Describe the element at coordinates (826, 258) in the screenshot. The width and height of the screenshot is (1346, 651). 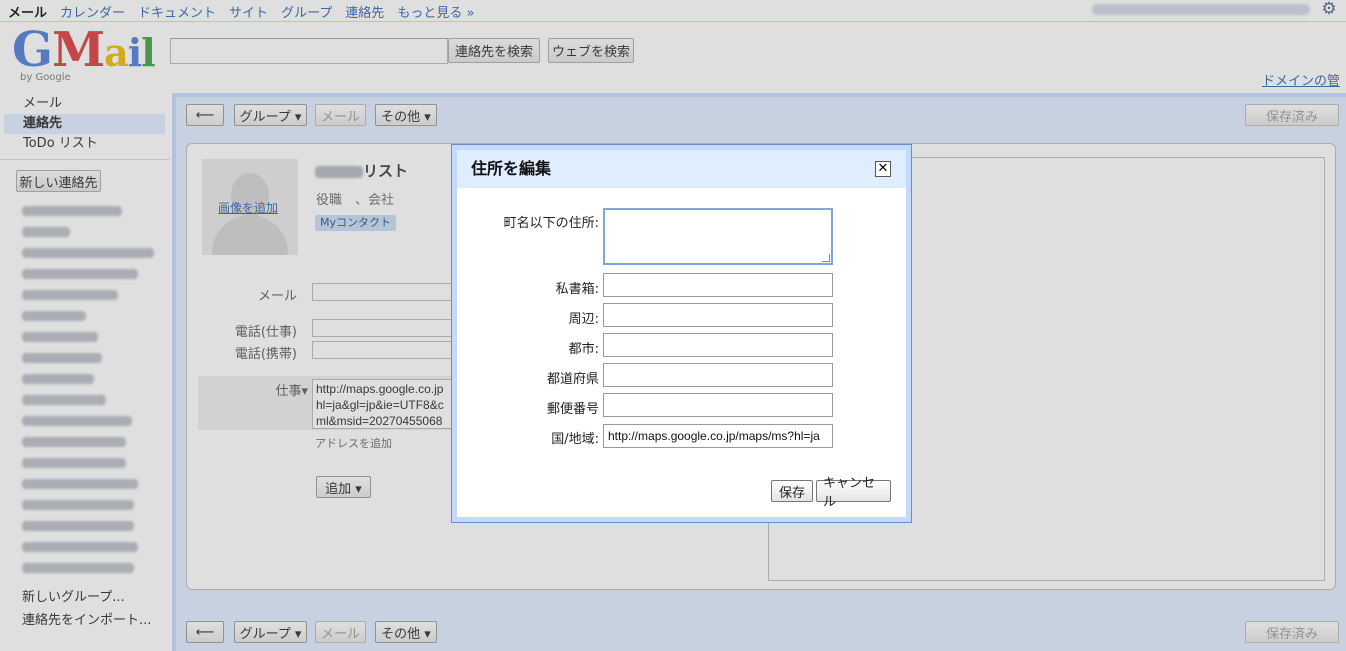
I see `resize-grip-icon` at that location.